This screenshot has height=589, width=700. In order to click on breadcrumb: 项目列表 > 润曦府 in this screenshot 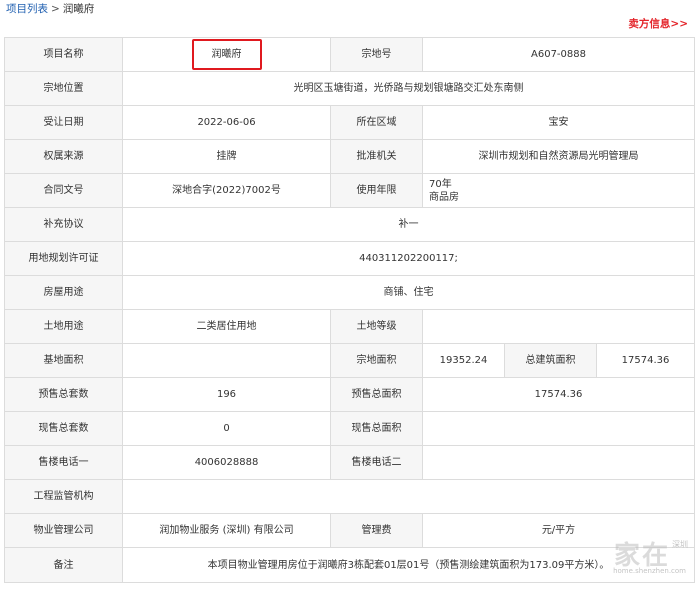, I will do `click(50, 9)`.